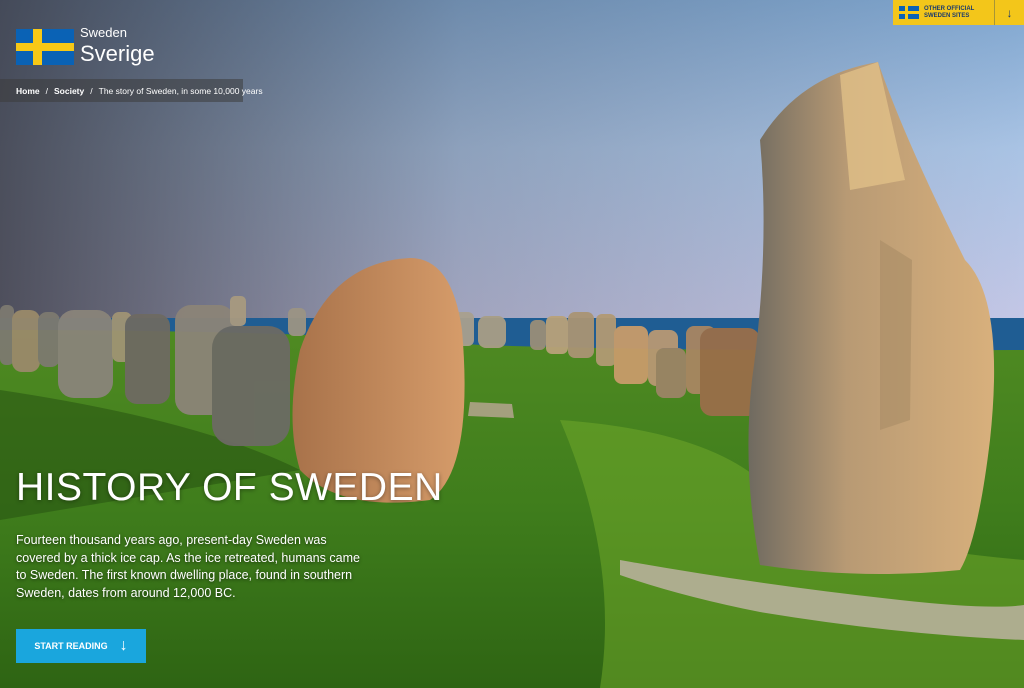  I want to click on other-official-sites-label: OTHER OFFICIAL SWEDEN SITES, so click(949, 12).